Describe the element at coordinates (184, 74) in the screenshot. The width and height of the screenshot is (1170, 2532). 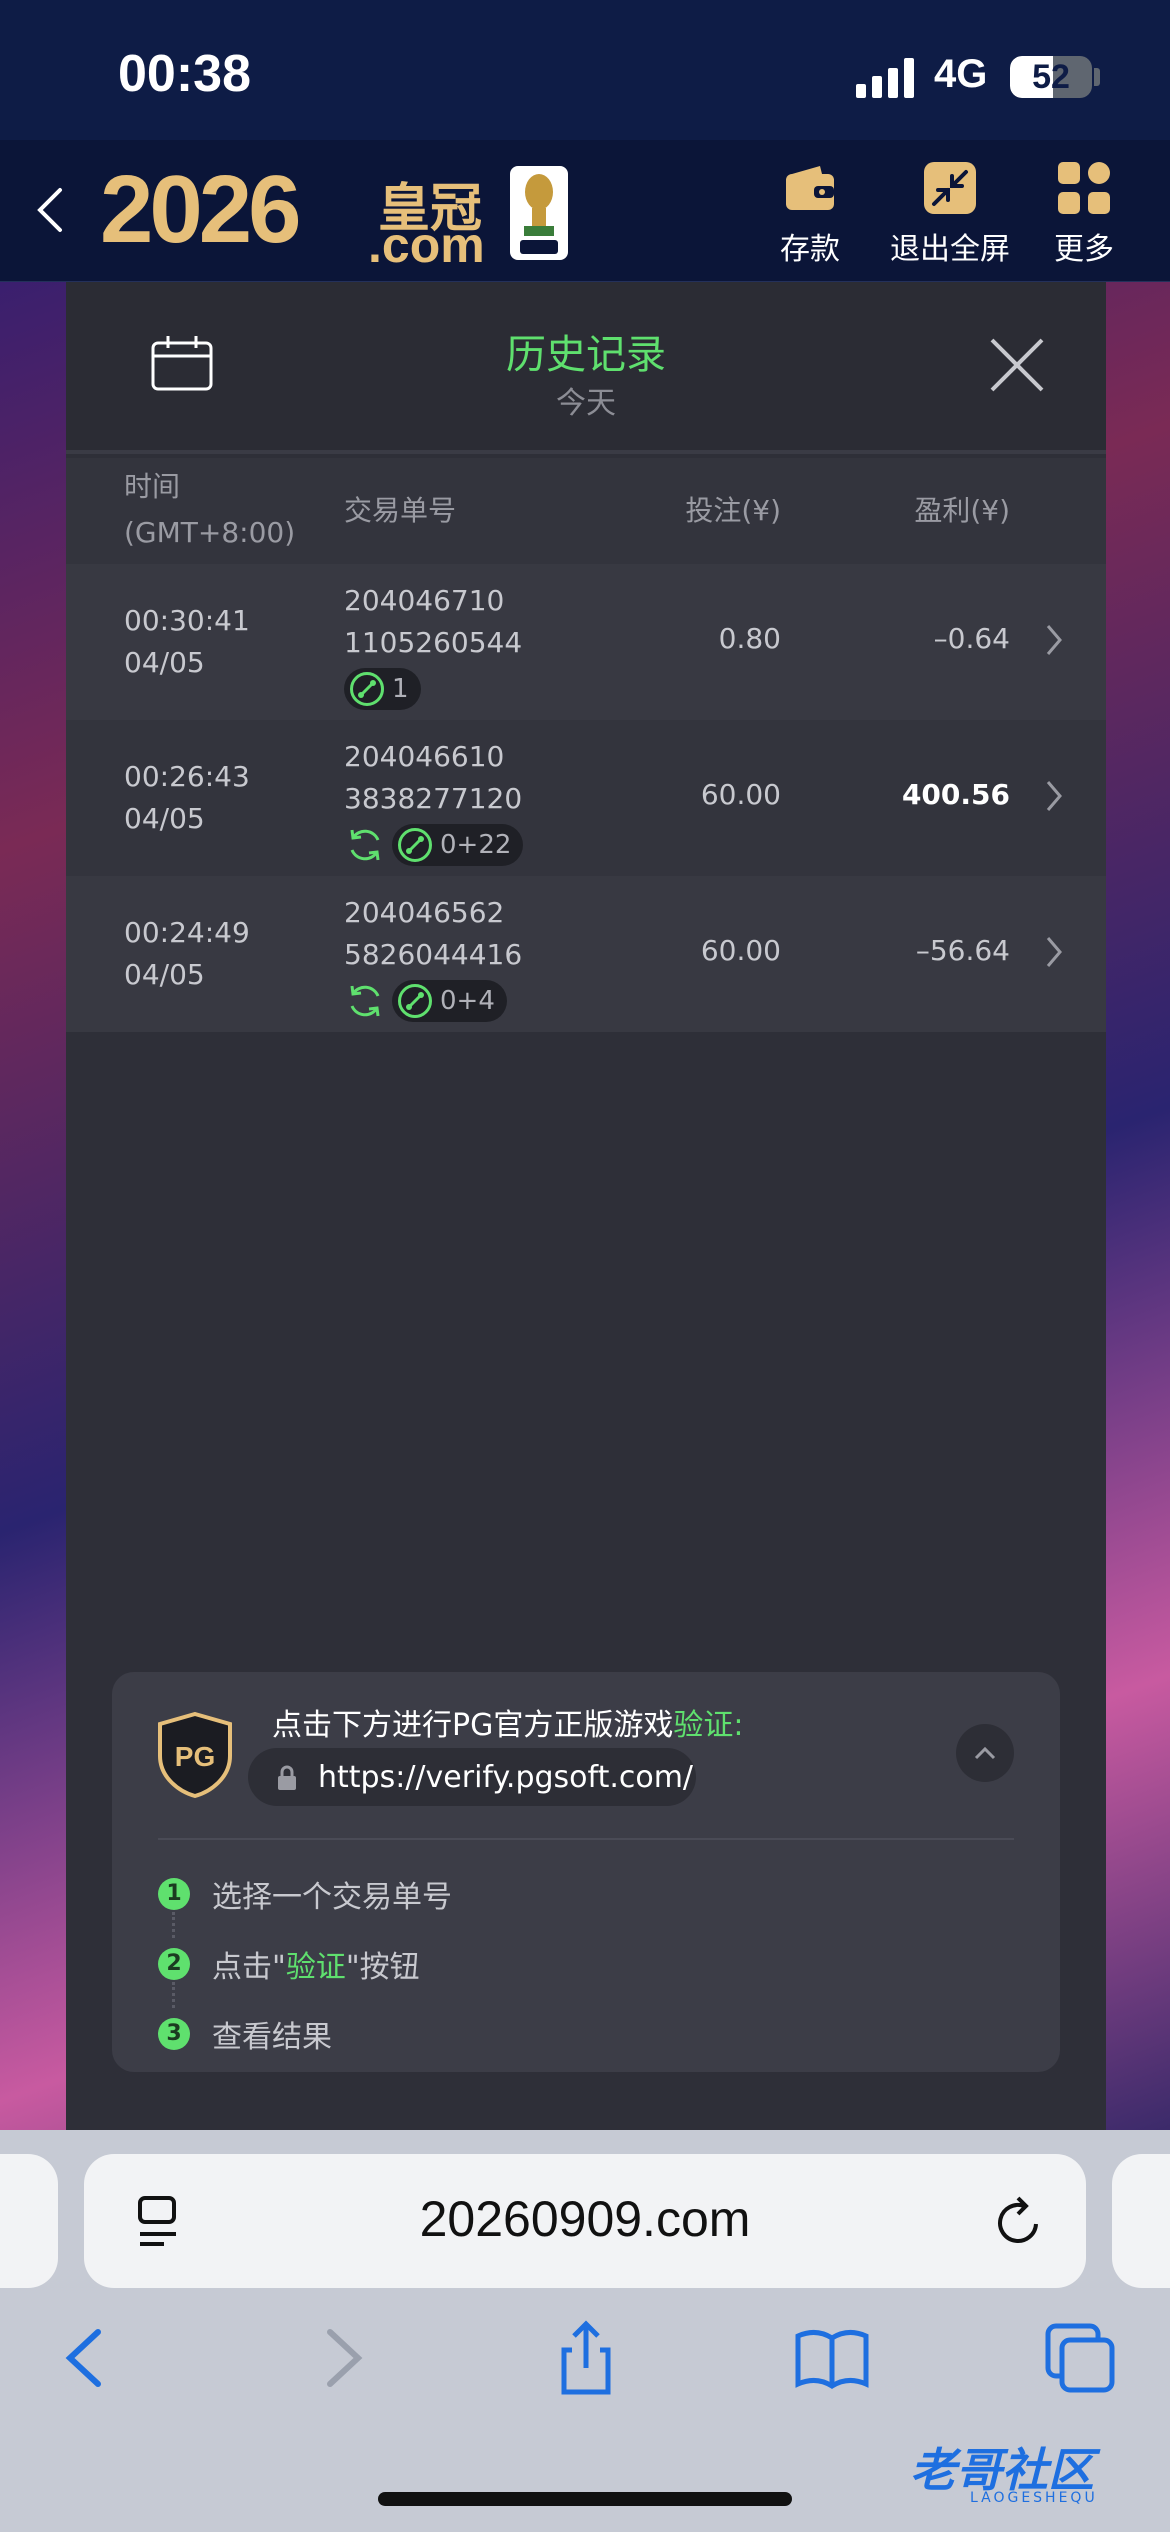
I see `status-time: 00:38` at that location.